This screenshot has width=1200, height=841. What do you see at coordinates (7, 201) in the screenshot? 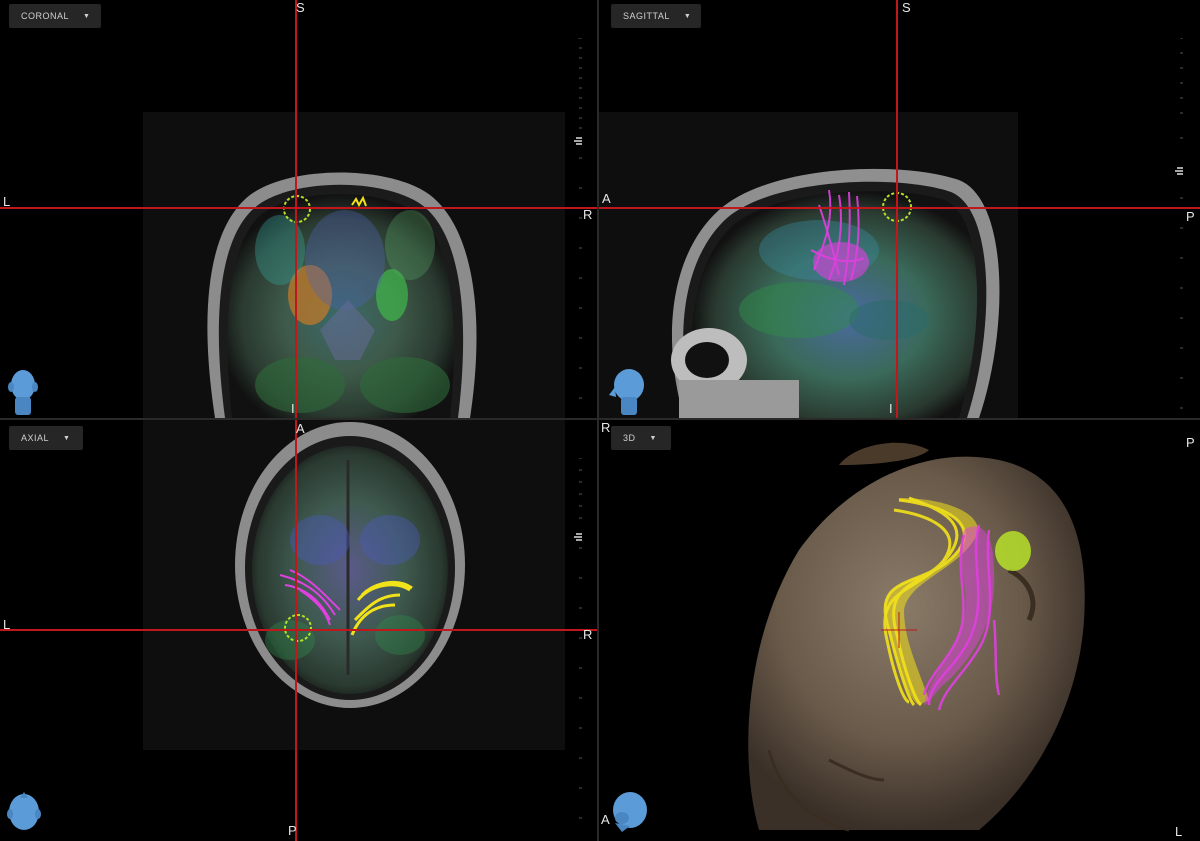
I see `coronal-orient-left: L` at bounding box center [7, 201].